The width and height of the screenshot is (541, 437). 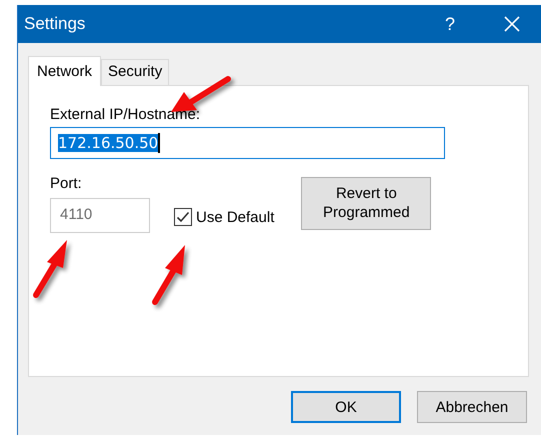 What do you see at coordinates (366, 203) in the screenshot?
I see `revert-button: Revert to Programmed` at bounding box center [366, 203].